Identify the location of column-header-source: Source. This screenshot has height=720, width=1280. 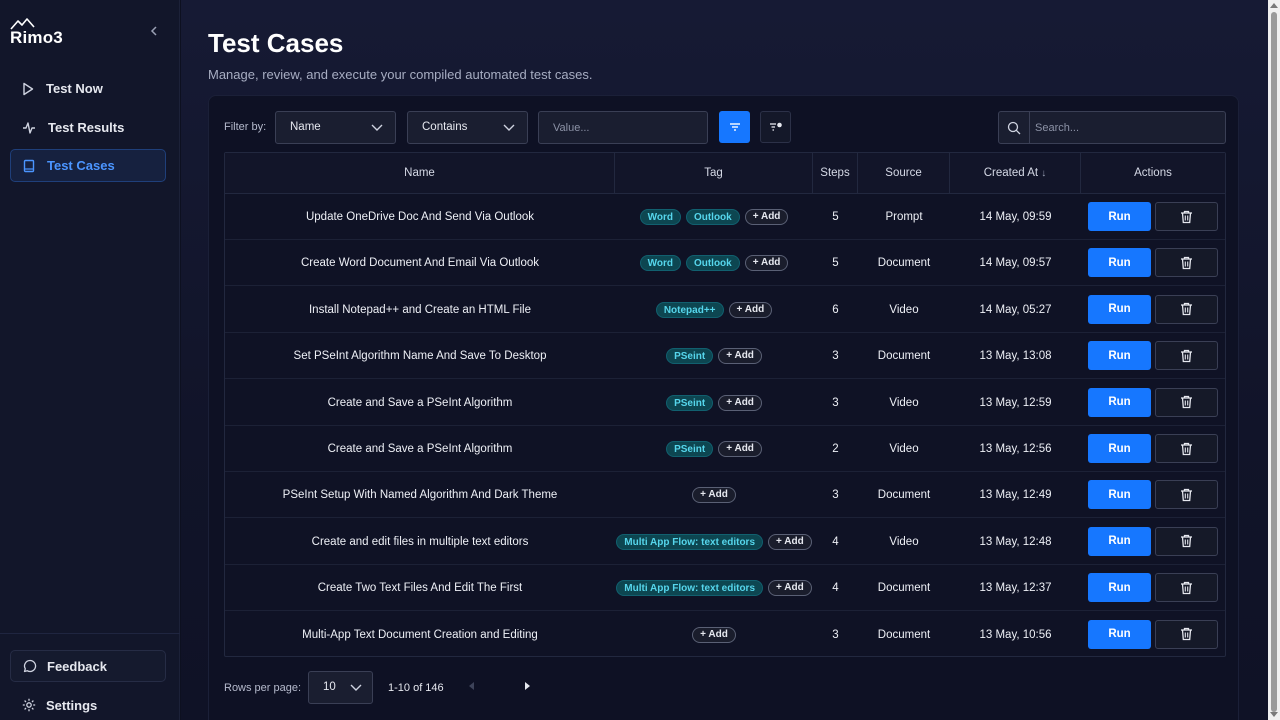
(904, 173).